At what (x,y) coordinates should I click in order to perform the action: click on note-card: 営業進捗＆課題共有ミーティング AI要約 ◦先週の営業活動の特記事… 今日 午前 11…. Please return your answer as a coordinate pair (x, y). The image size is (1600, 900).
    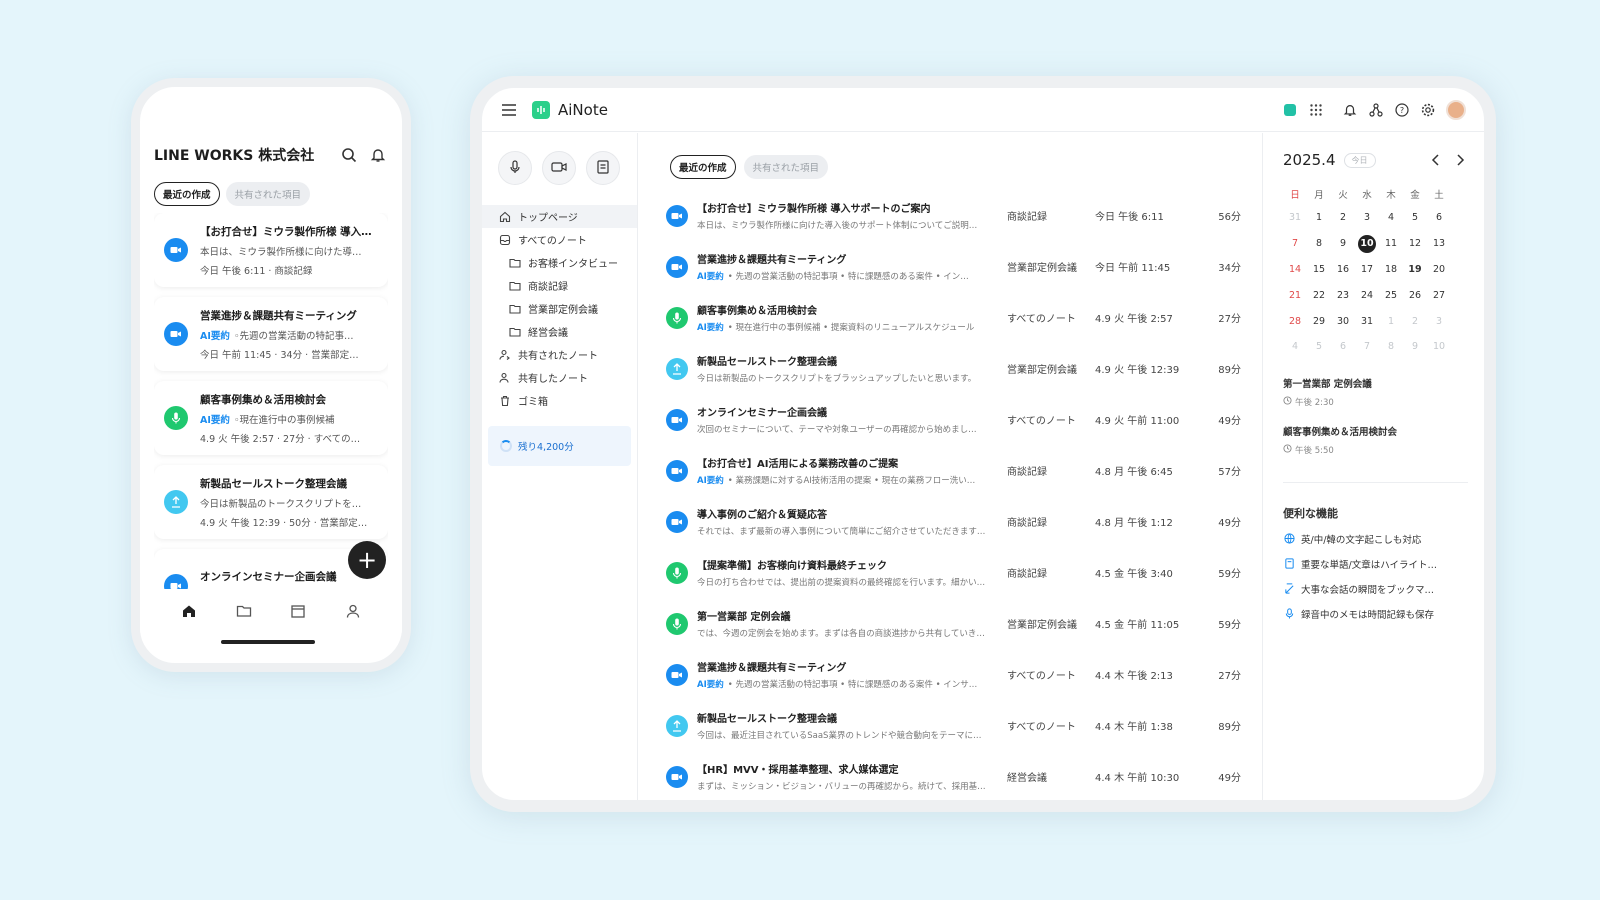
    Looking at the image, I should click on (271, 334).